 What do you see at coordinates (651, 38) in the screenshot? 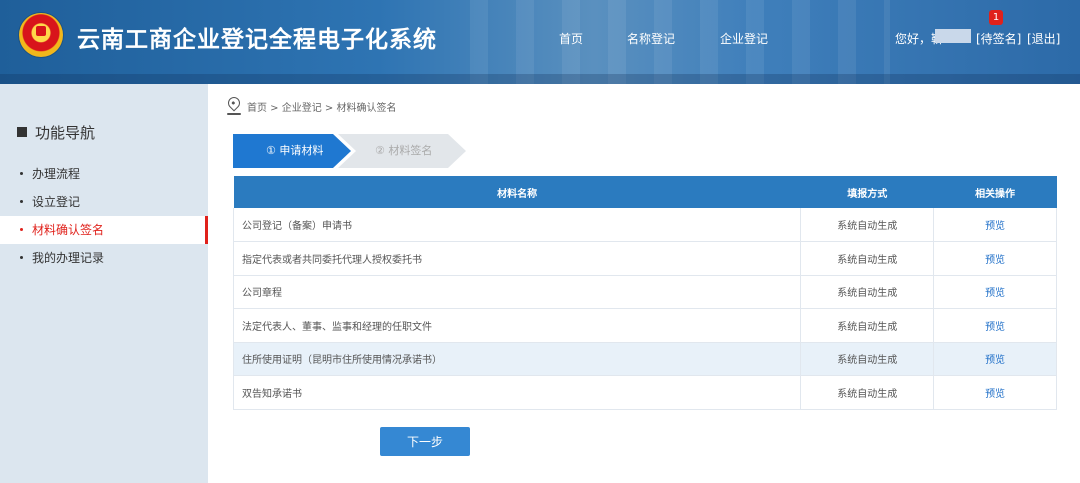
I see `nav-name-registration-link: 名称登记` at bounding box center [651, 38].